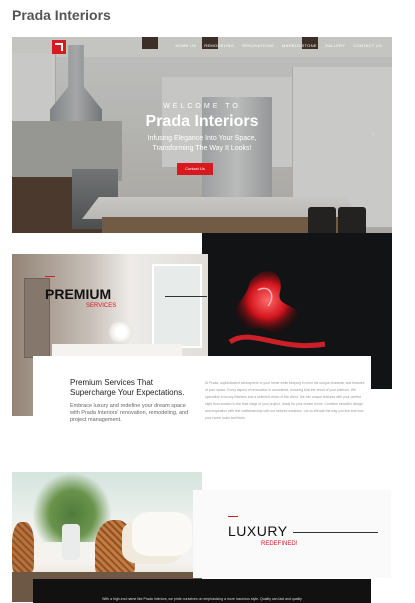  Describe the element at coordinates (195, 169) in the screenshot. I see `contact-us-button: Contact Us` at that location.